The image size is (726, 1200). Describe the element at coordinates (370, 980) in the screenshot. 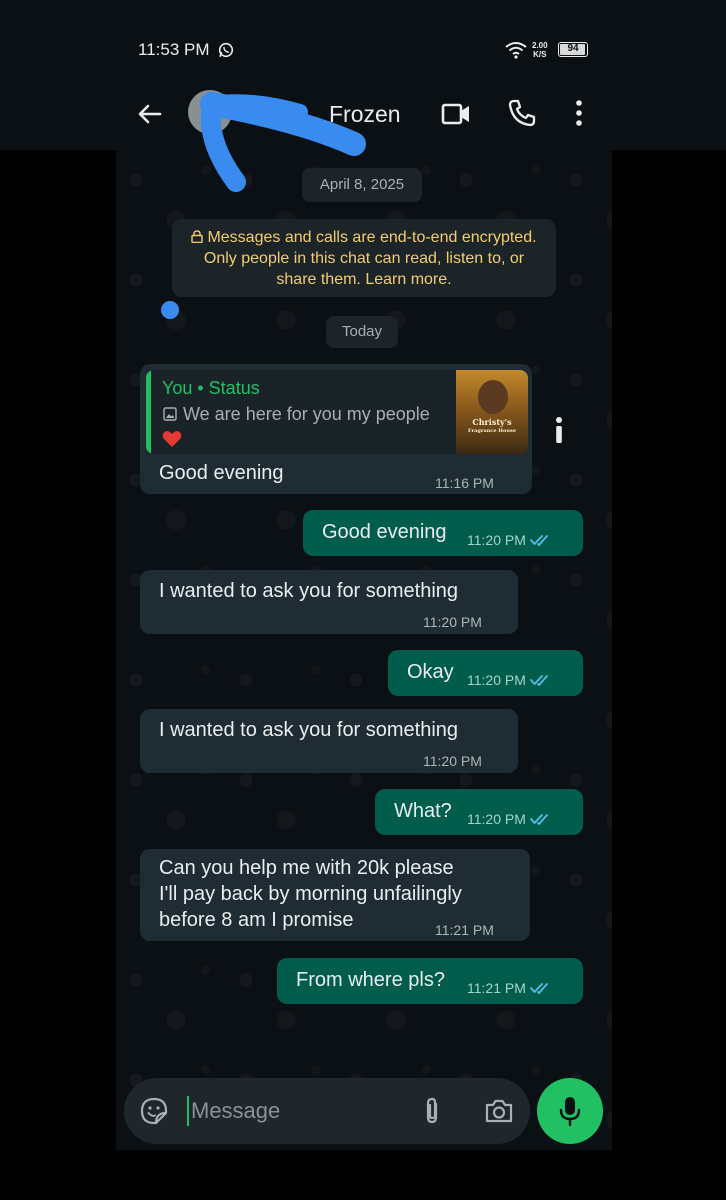

I see `message-text: From where pls?` at that location.